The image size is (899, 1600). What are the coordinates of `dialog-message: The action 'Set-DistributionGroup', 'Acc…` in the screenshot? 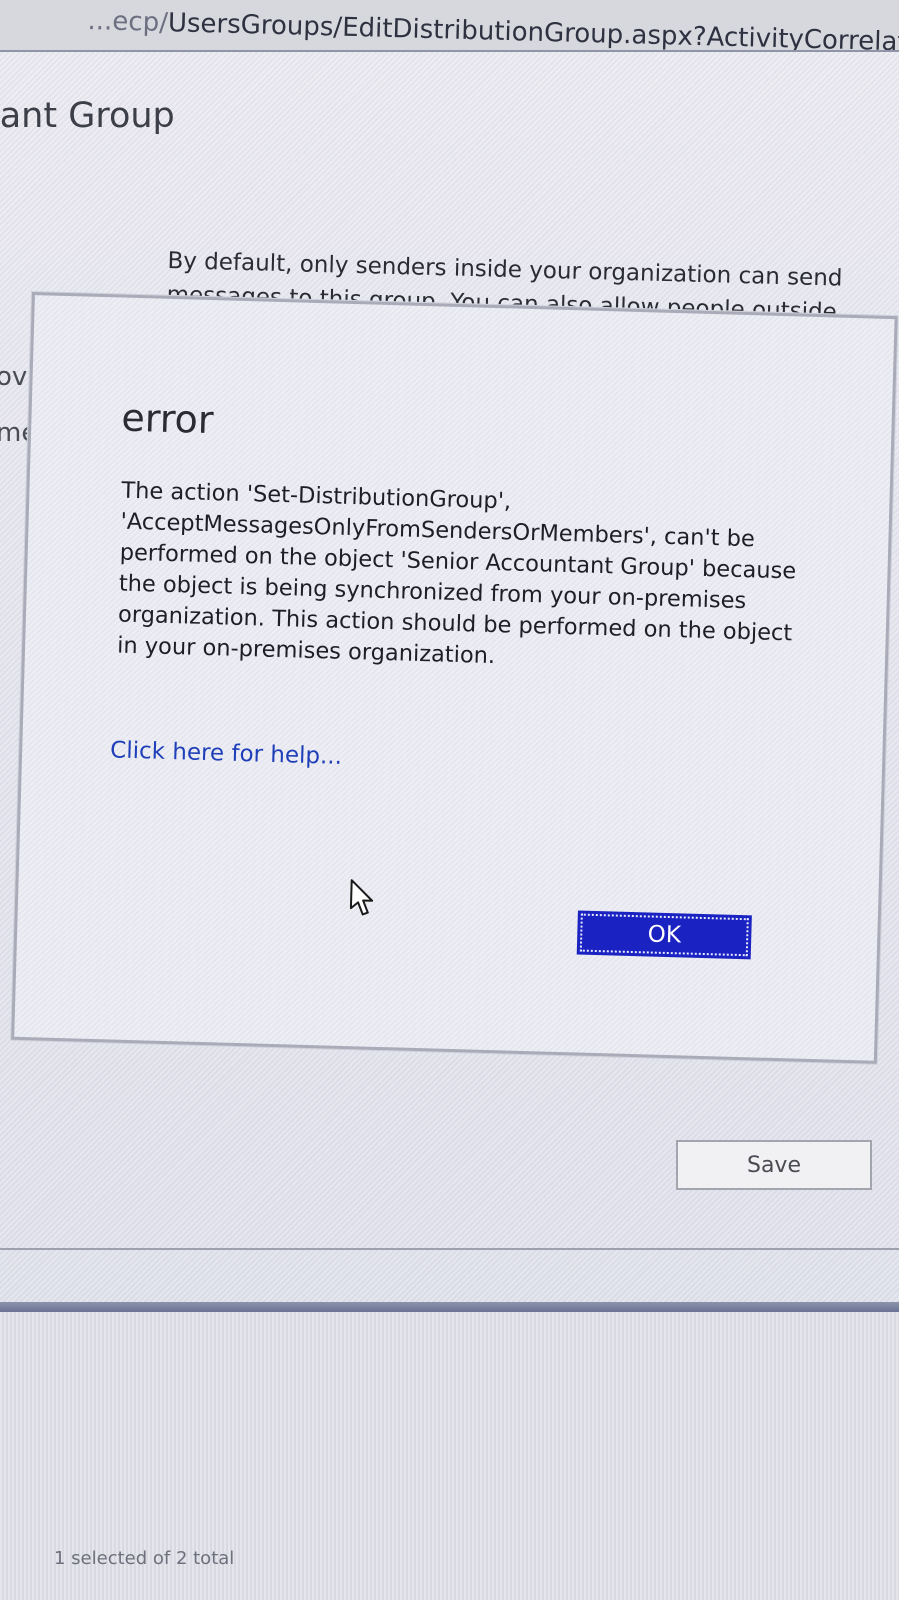 It's located at (456, 573).